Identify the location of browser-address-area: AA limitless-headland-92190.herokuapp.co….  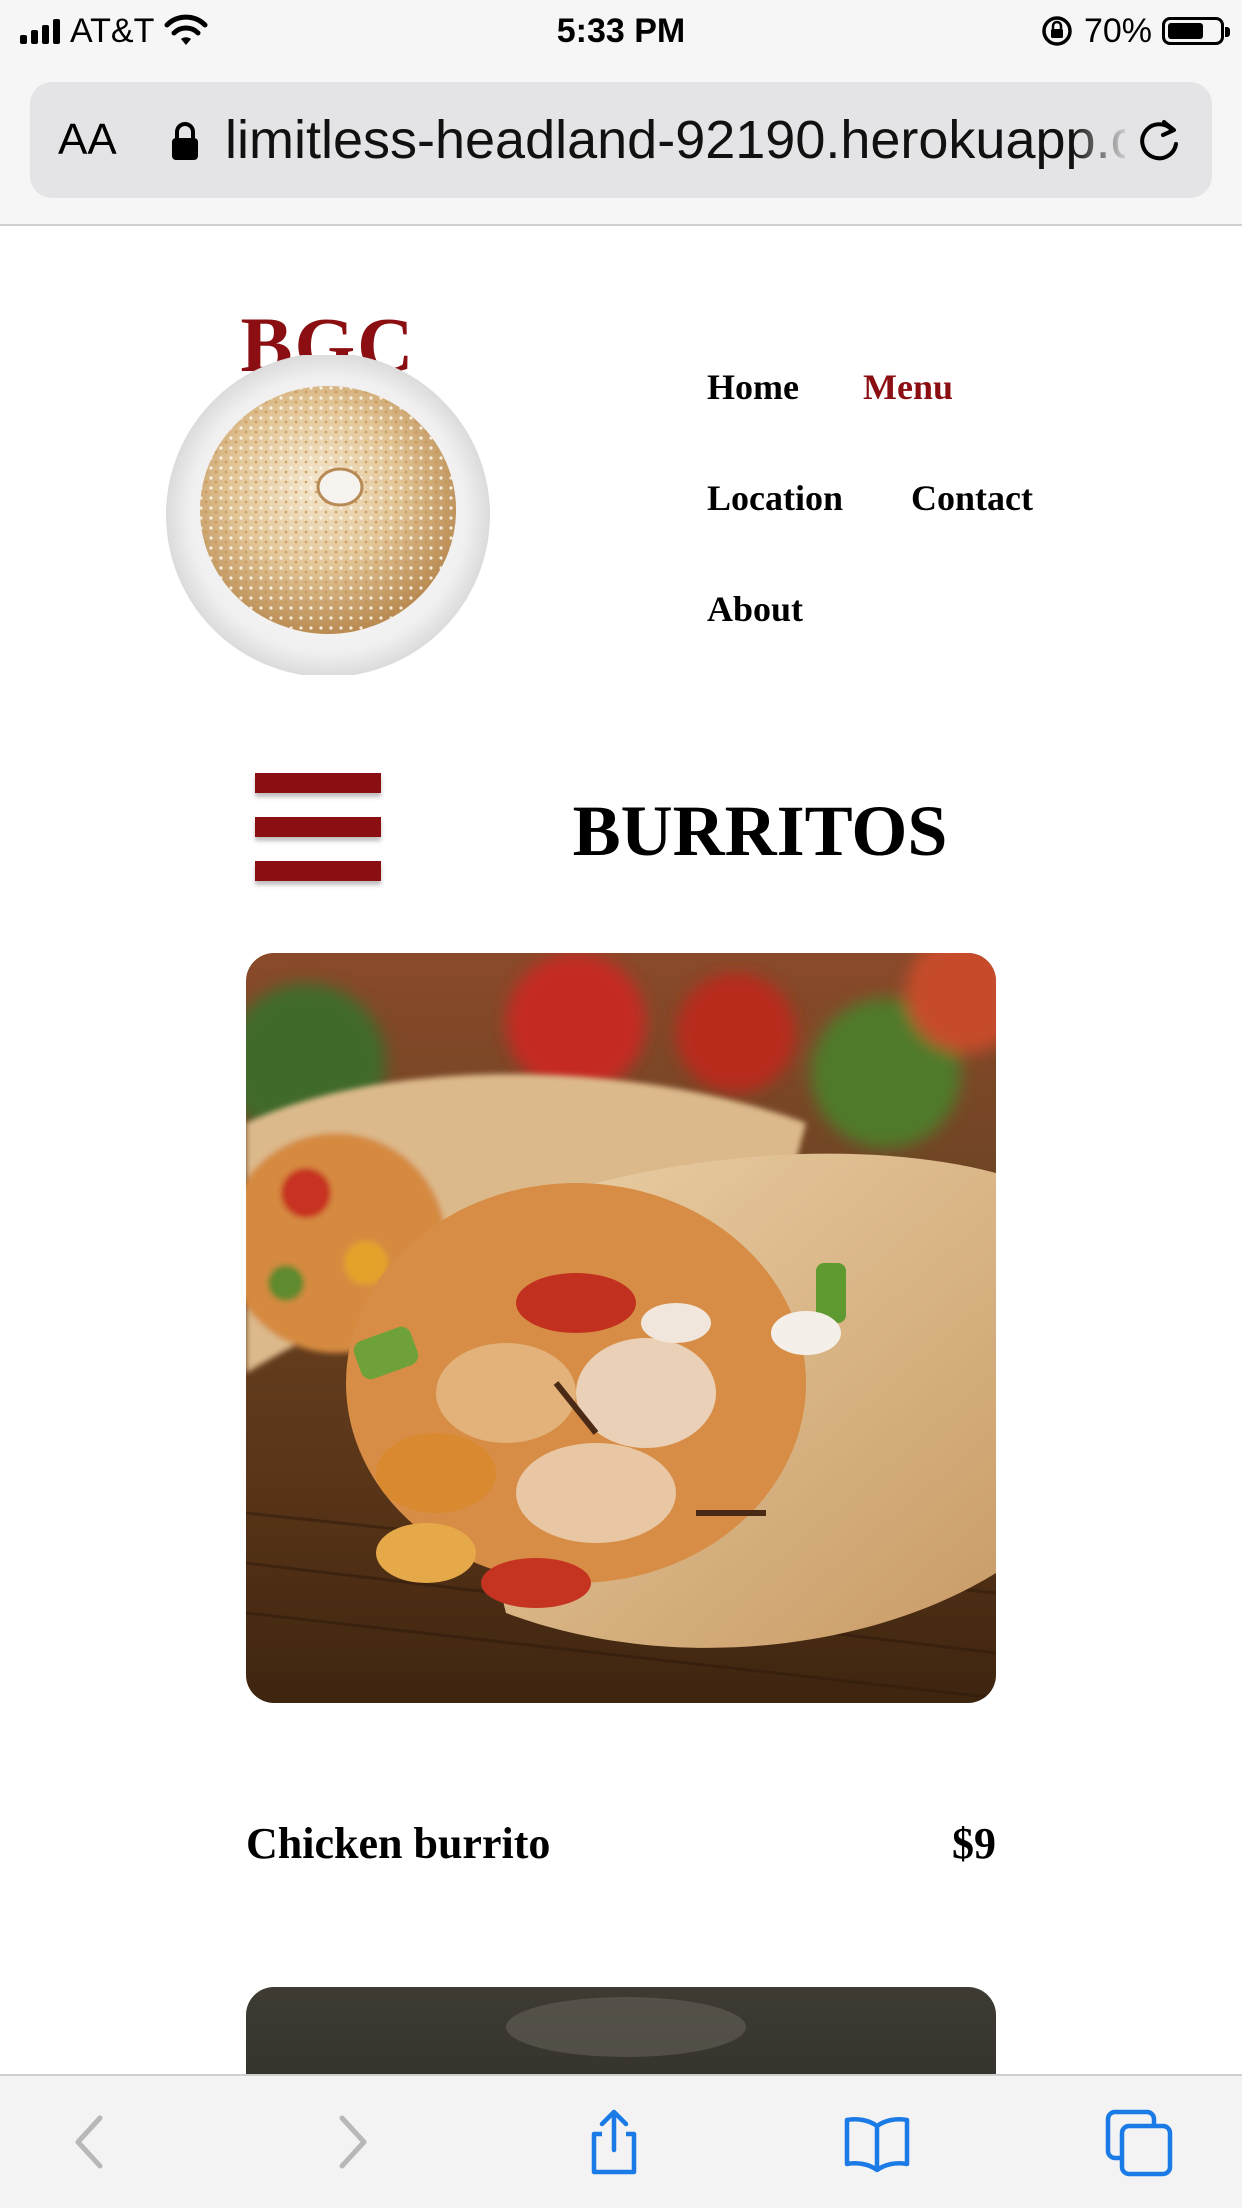
(621, 144).